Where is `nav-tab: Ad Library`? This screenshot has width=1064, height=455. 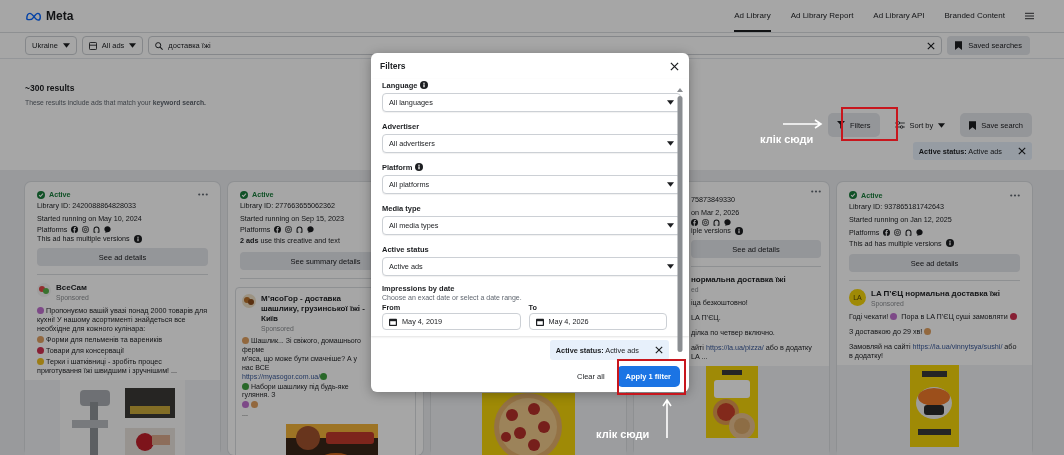 nav-tab: Ad Library is located at coordinates (752, 16).